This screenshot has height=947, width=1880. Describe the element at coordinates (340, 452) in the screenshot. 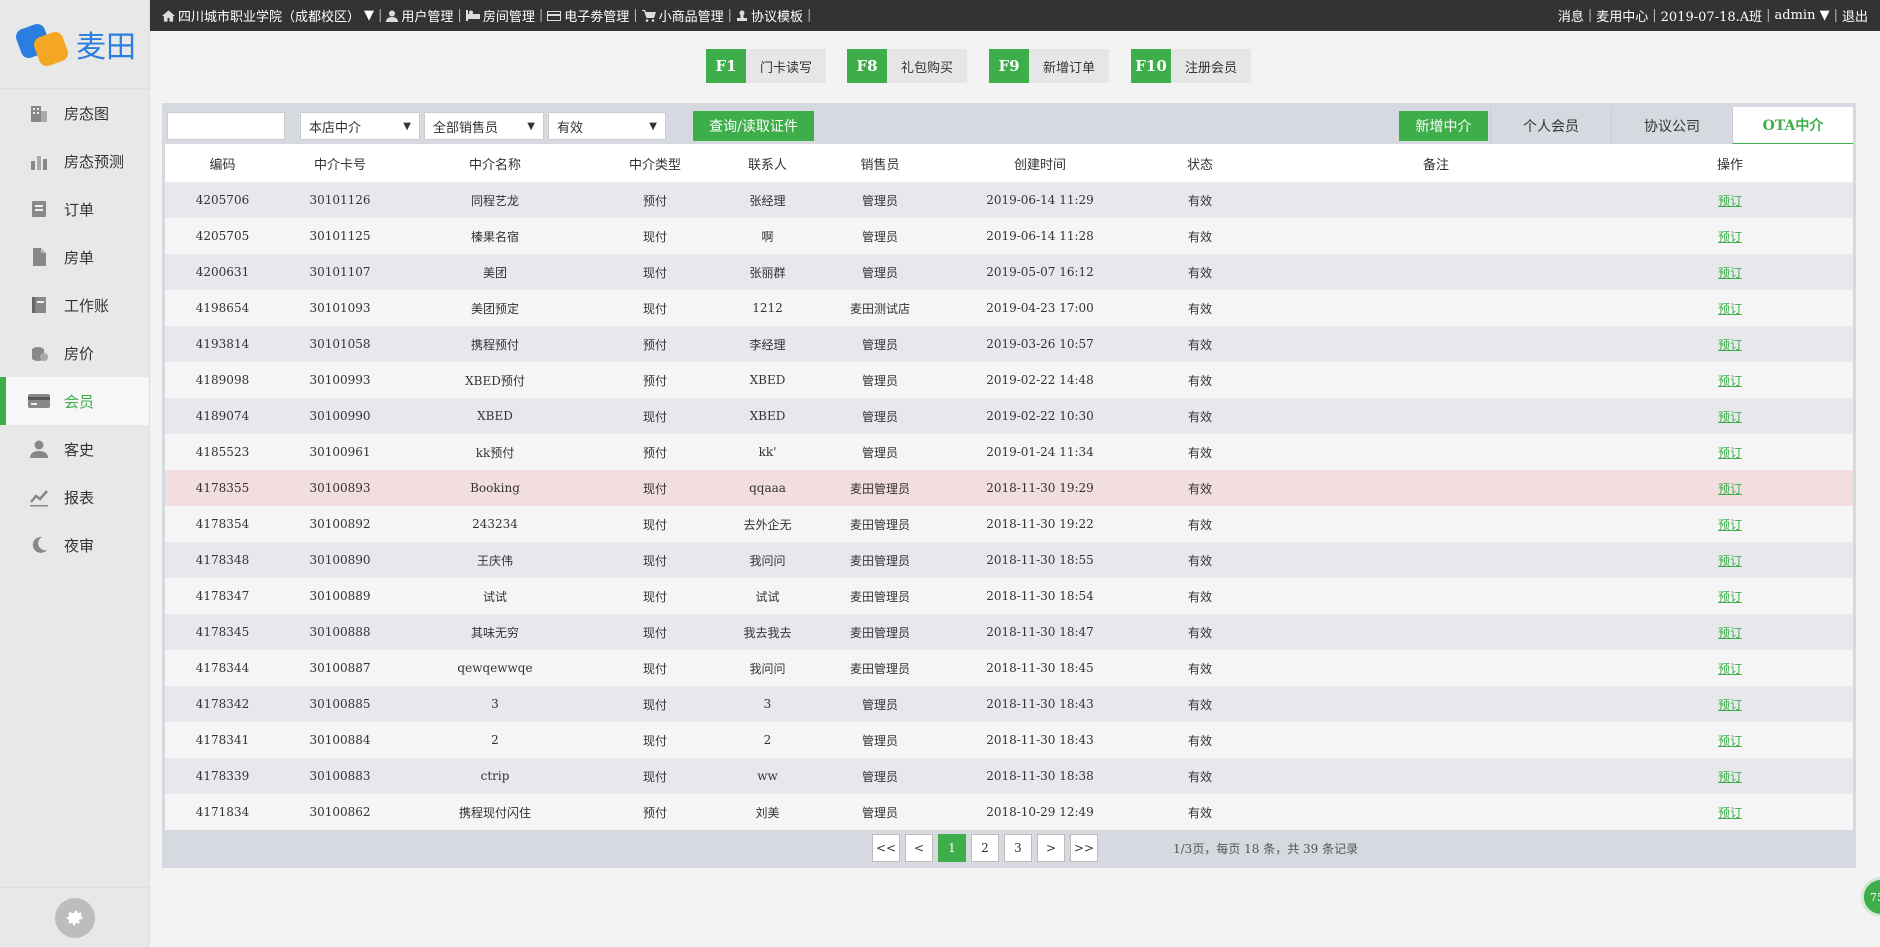

I see `table-cell: 30100961` at that location.